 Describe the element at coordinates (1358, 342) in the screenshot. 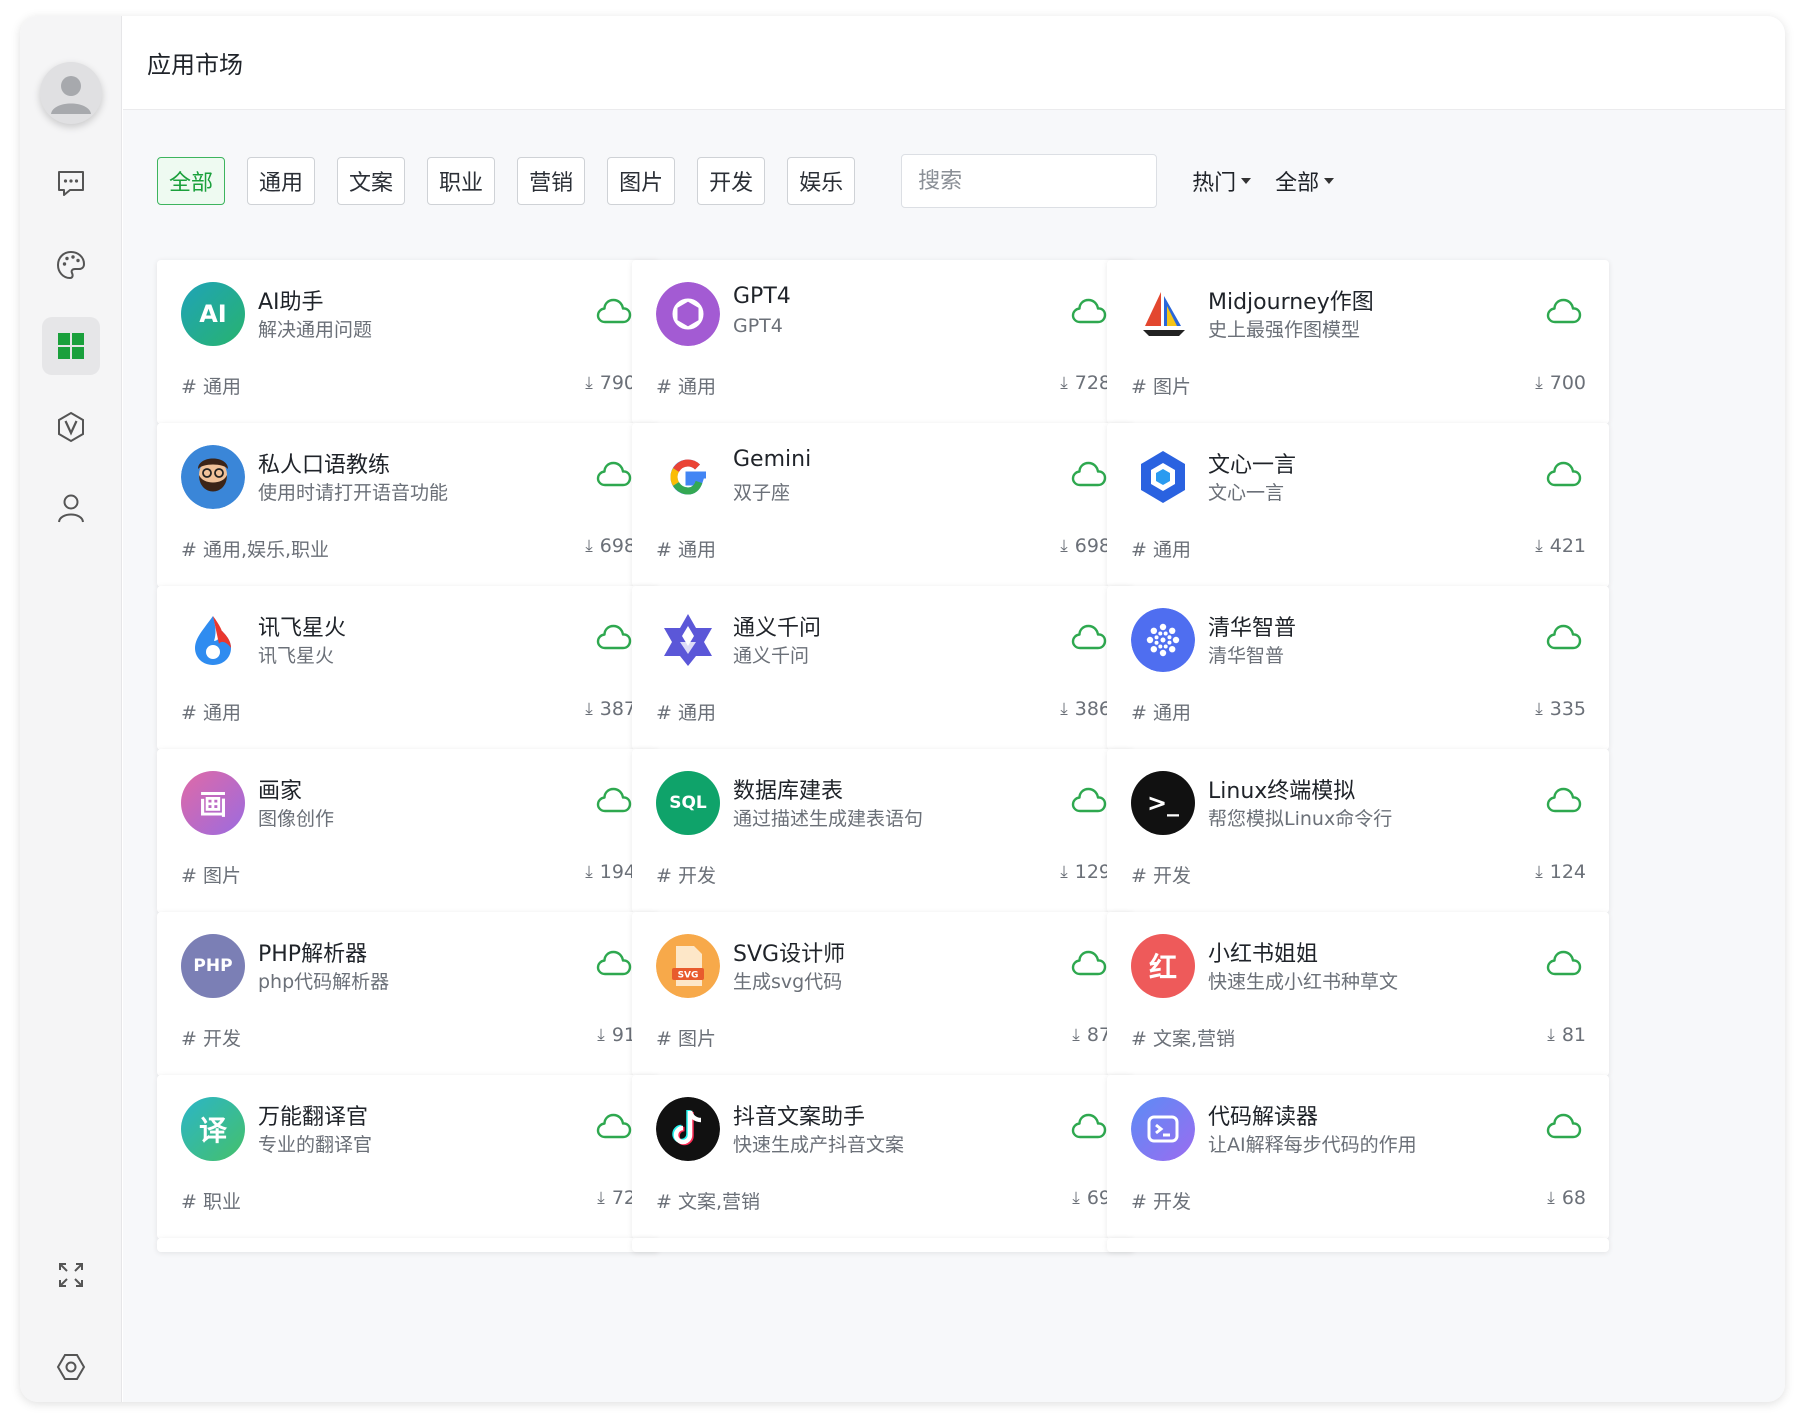

I see `app-card: Midjourney作图 史上最强作图模型 # 图片 ⤓ 700` at that location.